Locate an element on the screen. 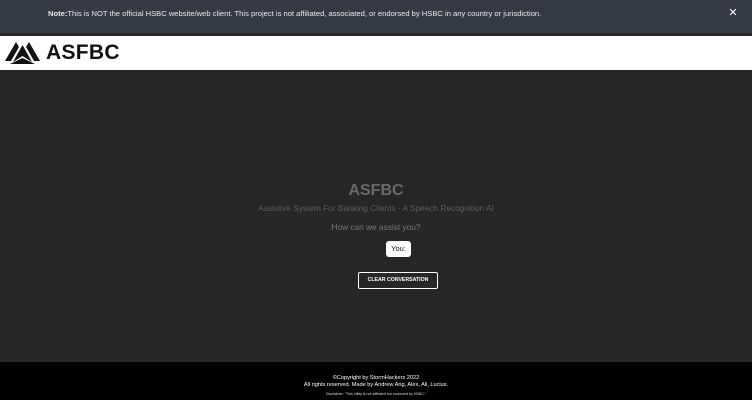  logo-icon is located at coordinates (22, 53).